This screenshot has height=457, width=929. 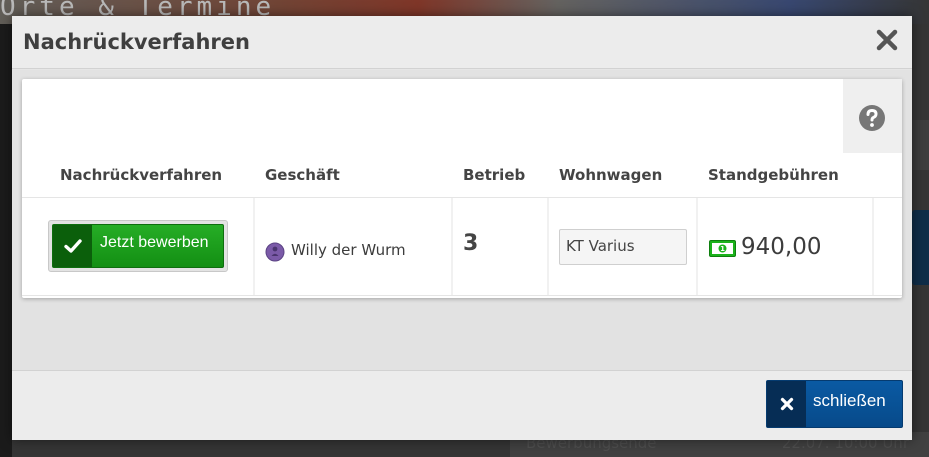 What do you see at coordinates (623, 247) in the screenshot?
I see `wohnwagen-field: KT Varius` at bounding box center [623, 247].